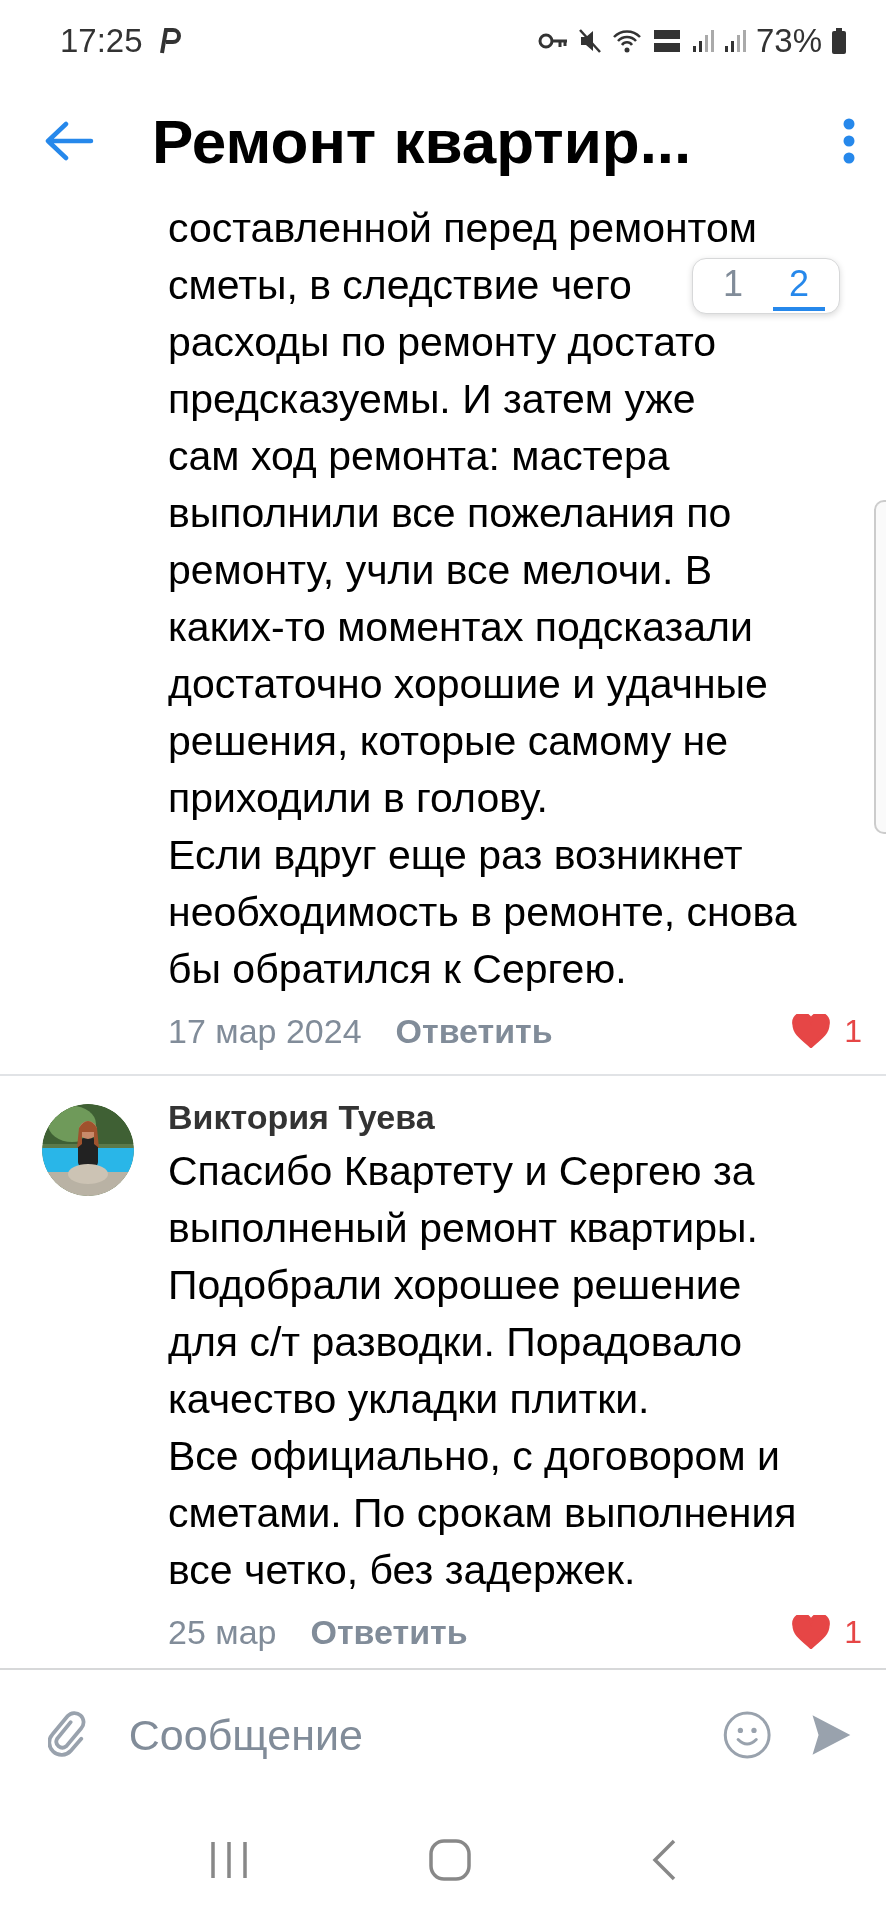 The height and width of the screenshot is (1920, 886). I want to click on comment-text-line: решения, которые самому не, so click(448, 741).